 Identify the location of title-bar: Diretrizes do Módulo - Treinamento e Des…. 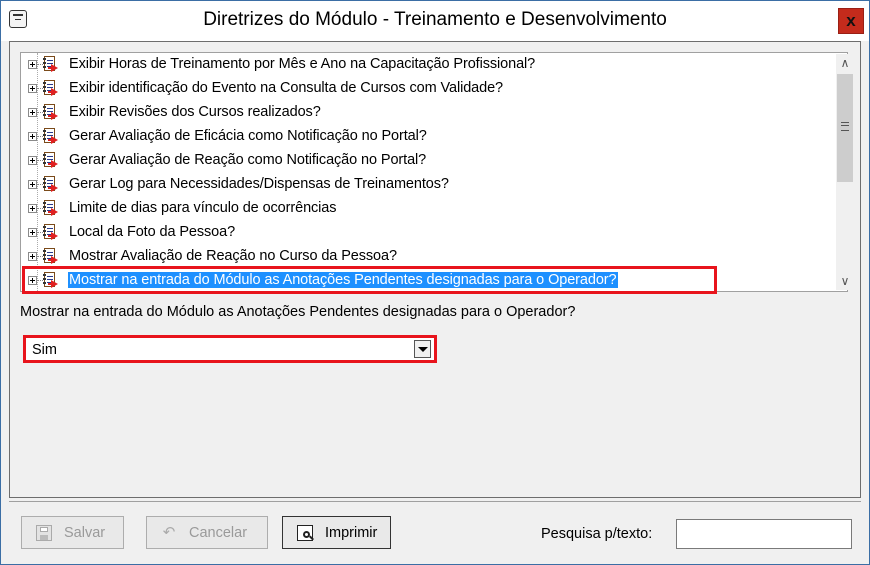
(435, 21).